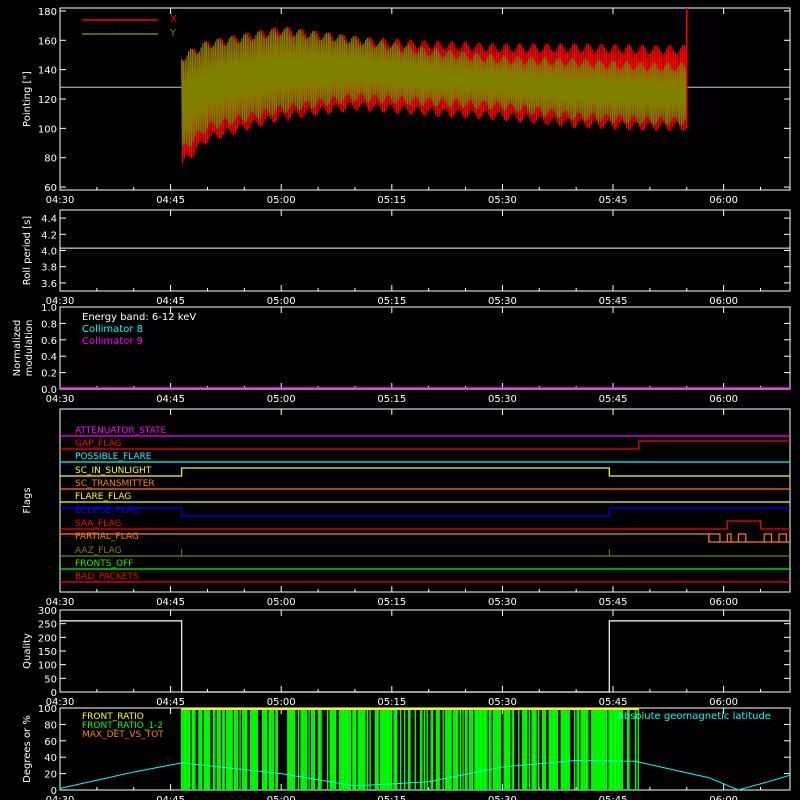 The height and width of the screenshot is (800, 800). I want to click on y-tick-label: 0.8, so click(49, 324).